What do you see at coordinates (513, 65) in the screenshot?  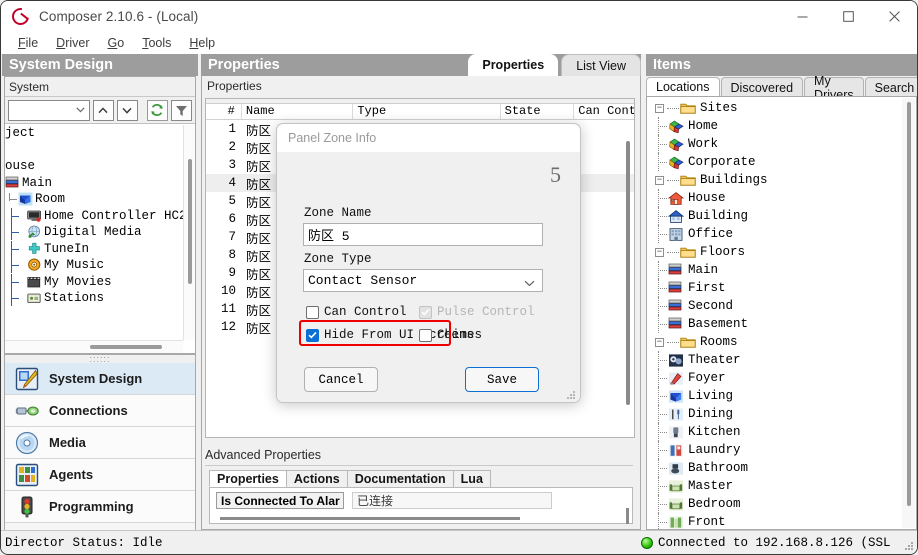 I see `tab-properties: Properties` at bounding box center [513, 65].